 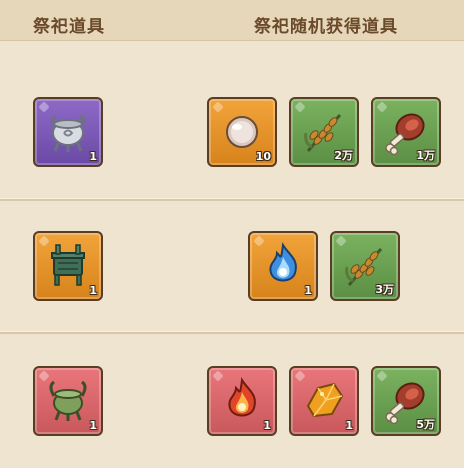 I want to click on offering-item-silver-censer: 1, so click(x=68, y=132).